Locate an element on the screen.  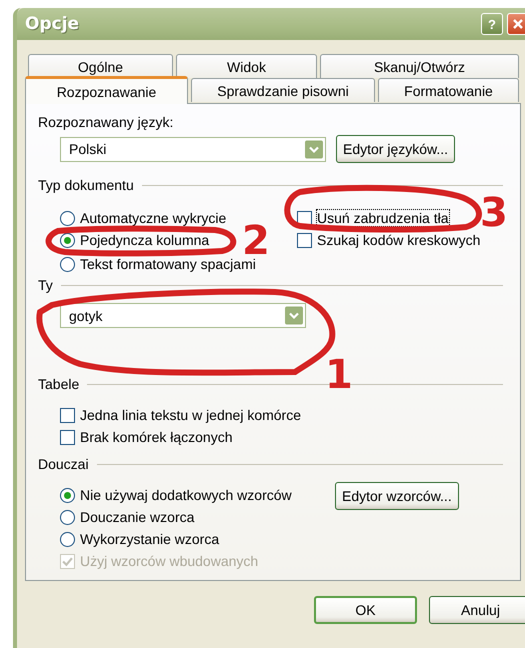
tab: Formatowanie is located at coordinates (448, 90).